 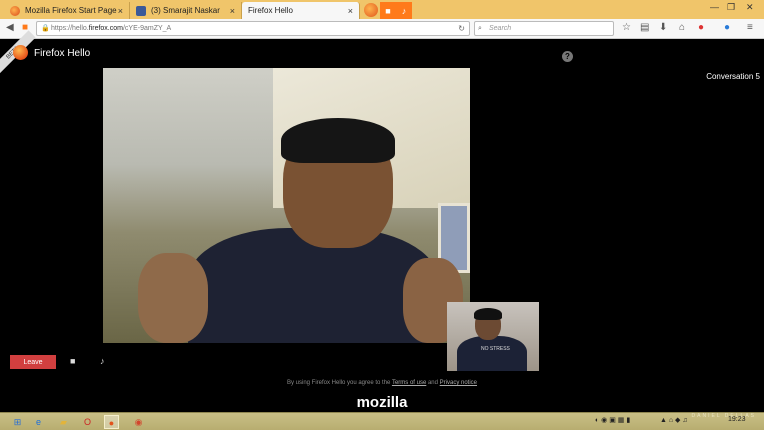 I want to click on internet-explorer-icon: e, so click(x=38, y=422).